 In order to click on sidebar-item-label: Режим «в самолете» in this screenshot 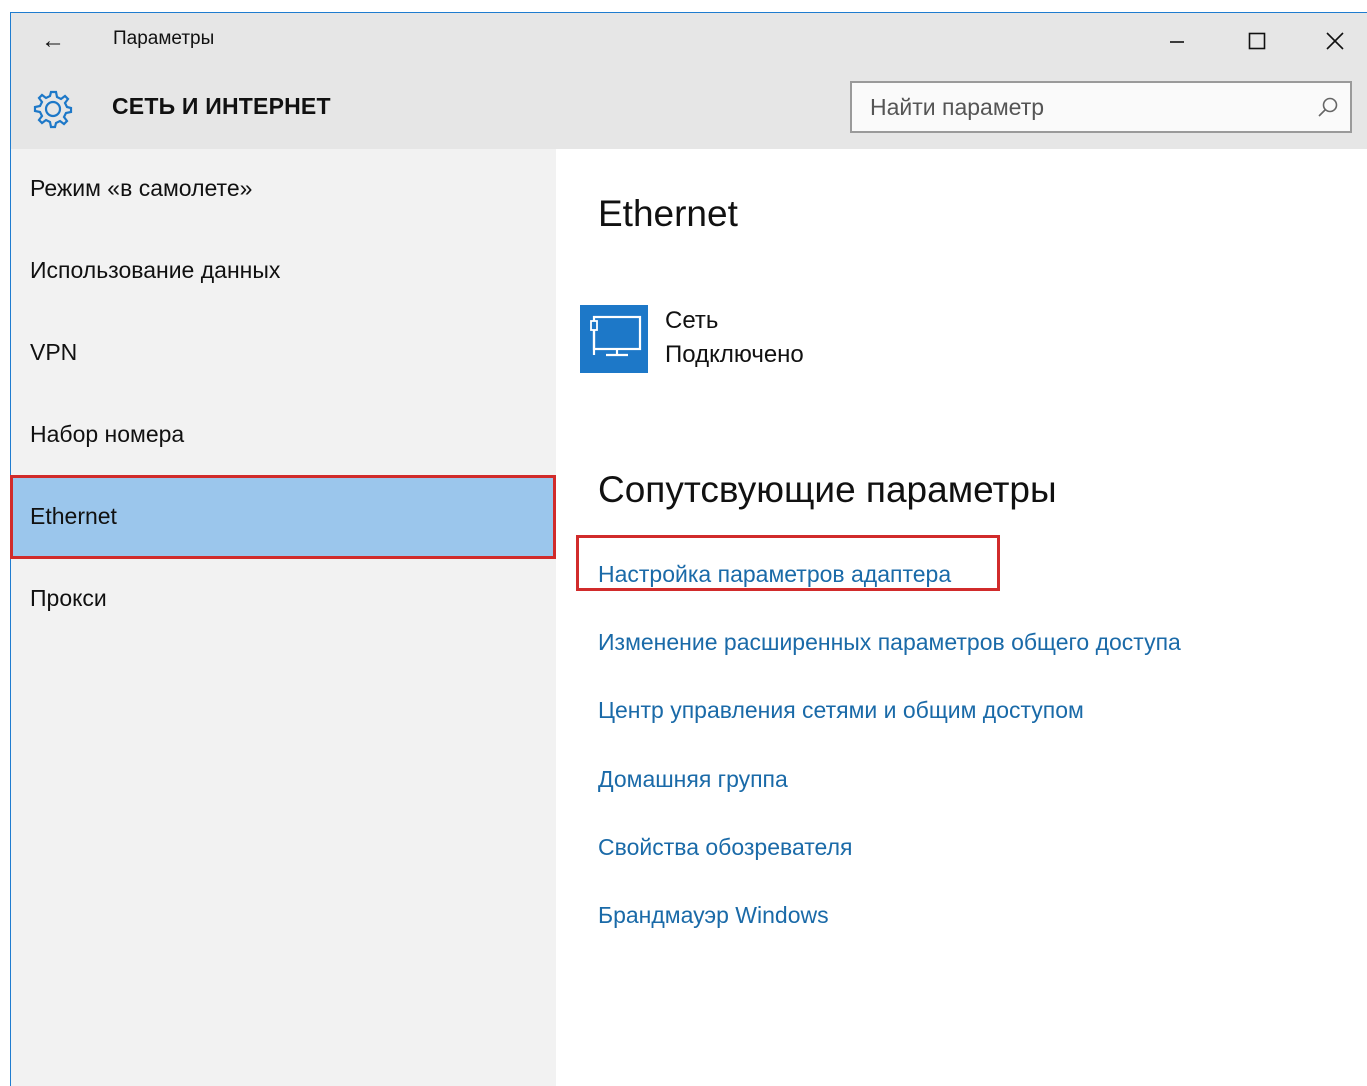, I will do `click(141, 188)`.